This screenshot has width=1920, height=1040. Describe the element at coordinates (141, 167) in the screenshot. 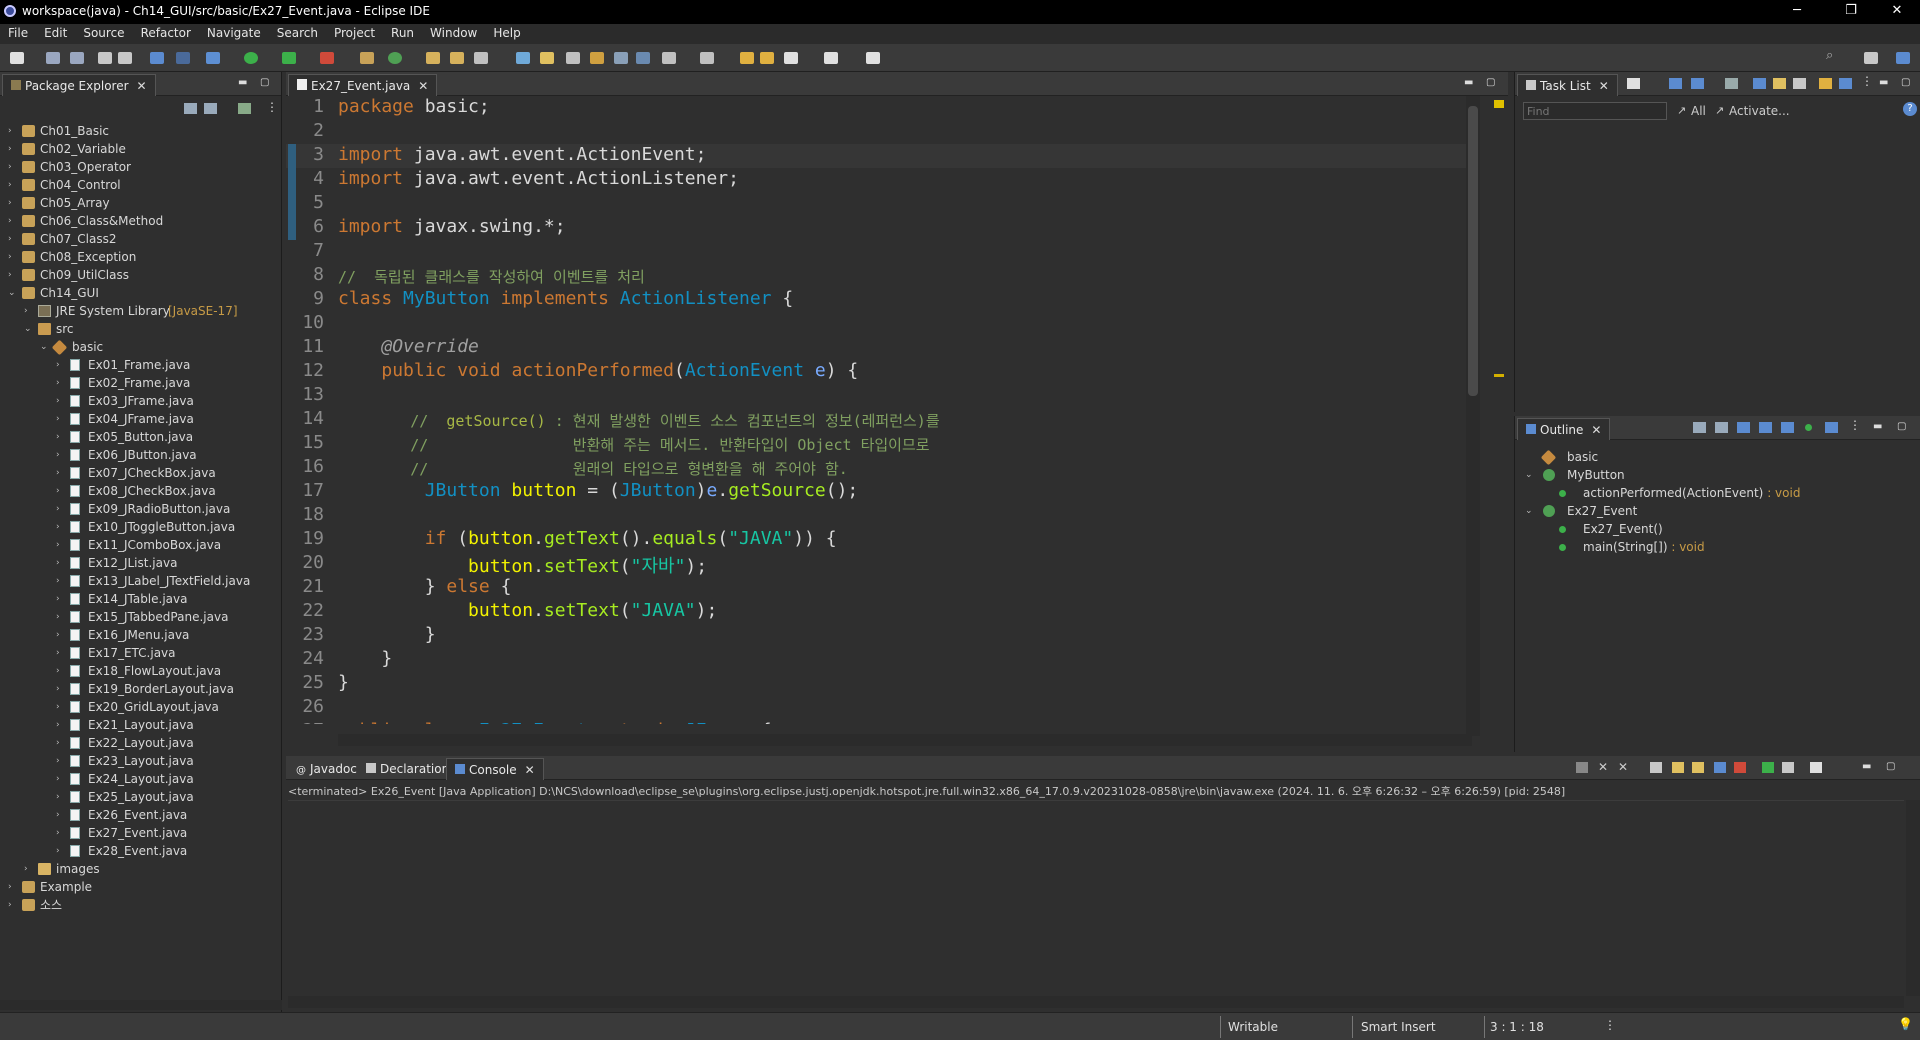

I see `tree-item-project: › Ch03_Operator` at that location.